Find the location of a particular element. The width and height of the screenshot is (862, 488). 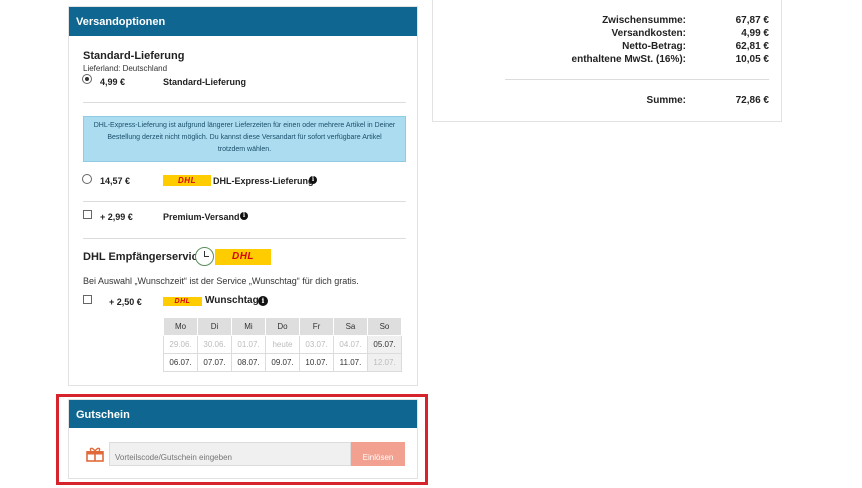

shipping-options-header: Versandoptionen is located at coordinates (243, 21).